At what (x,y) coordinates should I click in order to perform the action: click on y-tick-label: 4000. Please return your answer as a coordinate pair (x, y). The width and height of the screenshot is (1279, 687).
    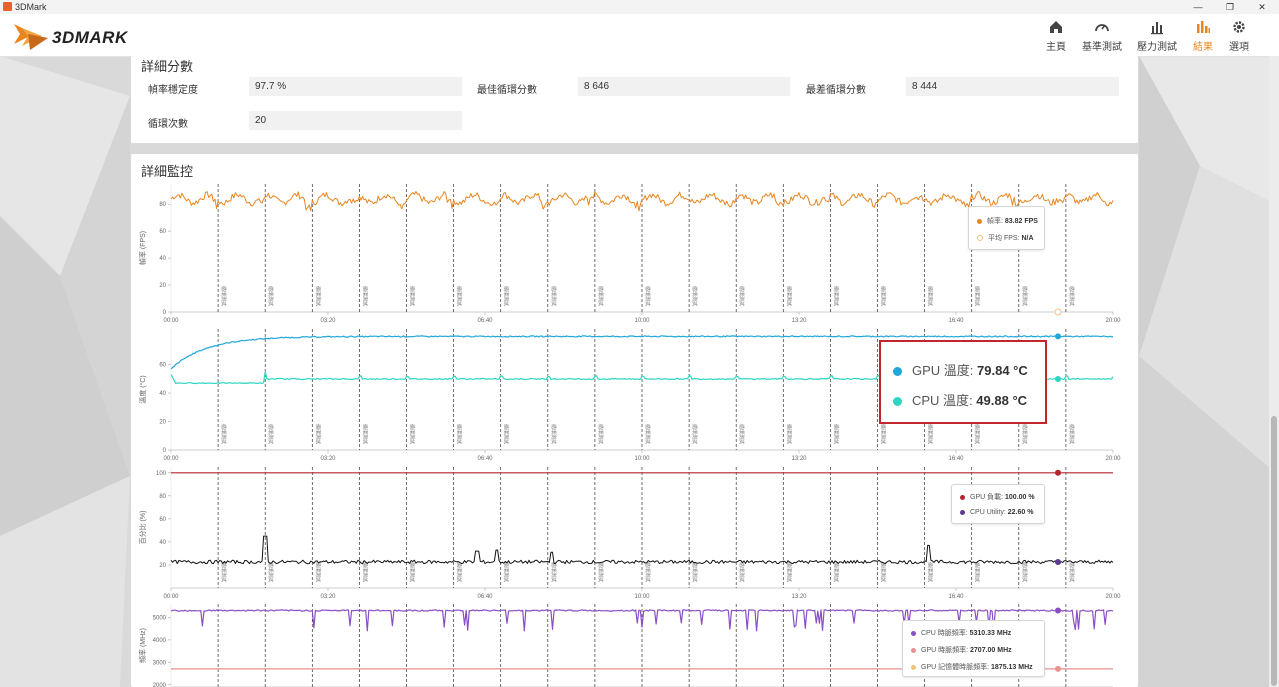
    Looking at the image, I should click on (160, 641).